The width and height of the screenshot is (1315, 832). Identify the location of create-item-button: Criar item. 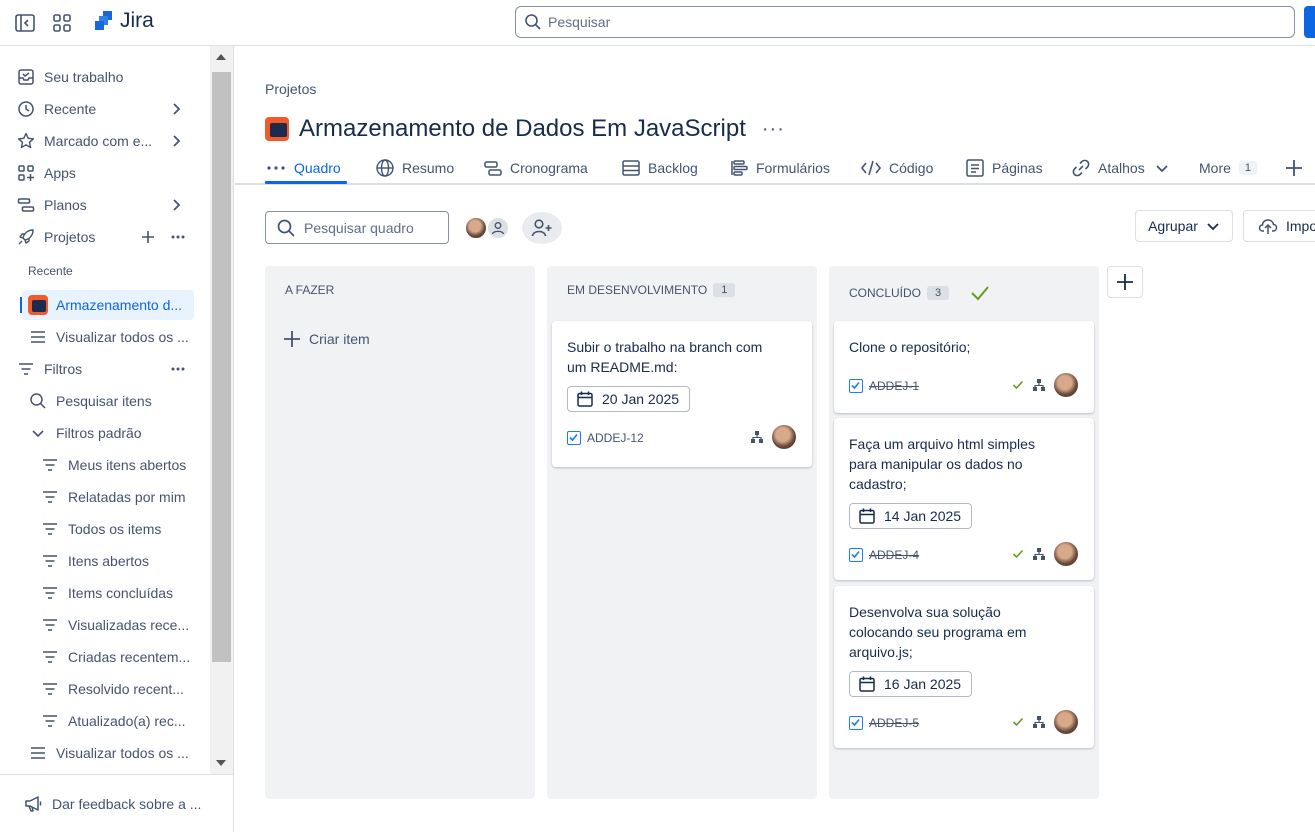
(326, 339).